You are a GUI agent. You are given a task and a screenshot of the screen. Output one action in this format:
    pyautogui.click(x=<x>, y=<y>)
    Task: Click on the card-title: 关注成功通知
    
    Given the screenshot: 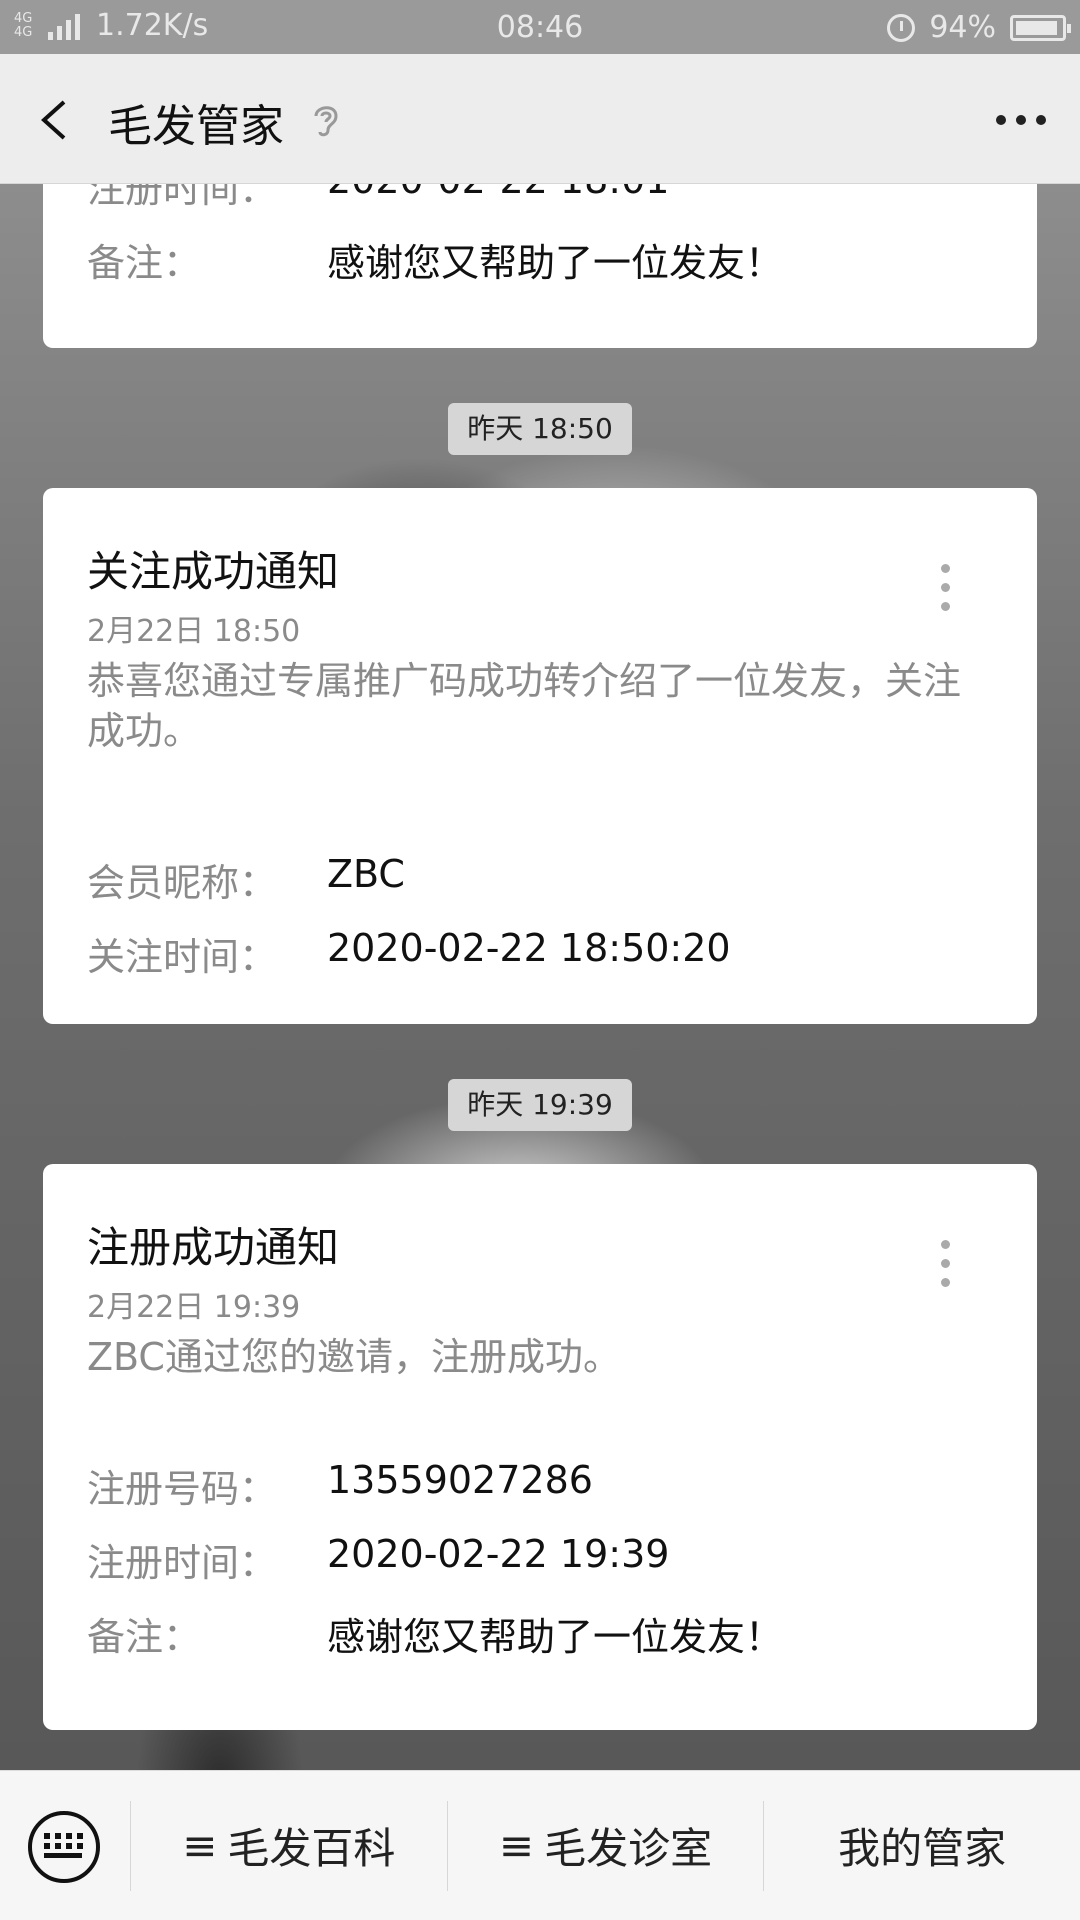 What is the action you would take?
    pyautogui.click(x=213, y=571)
    